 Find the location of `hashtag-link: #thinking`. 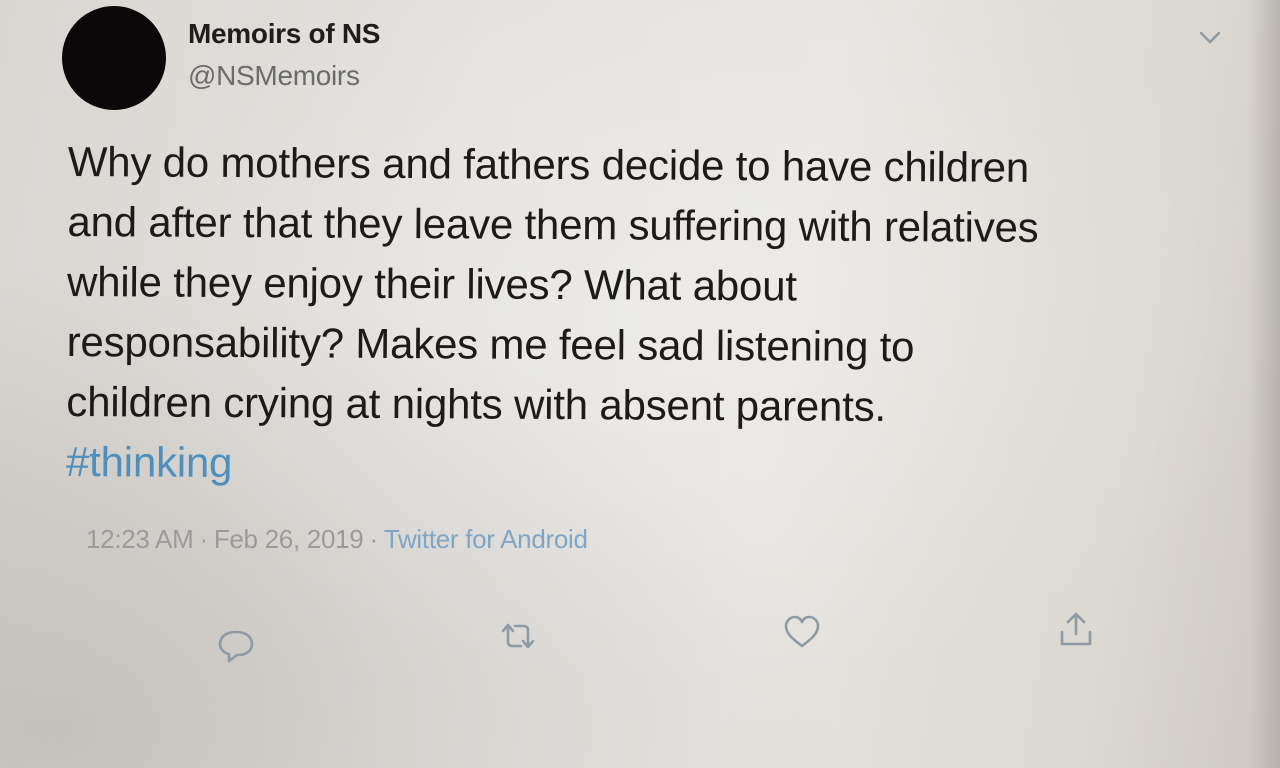

hashtag-link: #thinking is located at coordinates (646, 465).